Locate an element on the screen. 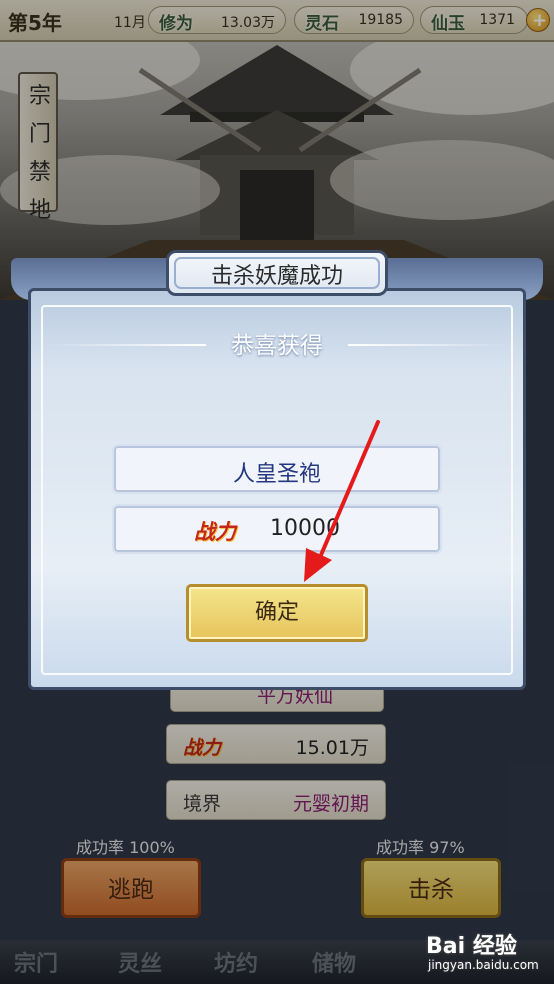 The height and width of the screenshot is (984, 554). watermark-url: jingyan.baidu.com is located at coordinates (483, 965).